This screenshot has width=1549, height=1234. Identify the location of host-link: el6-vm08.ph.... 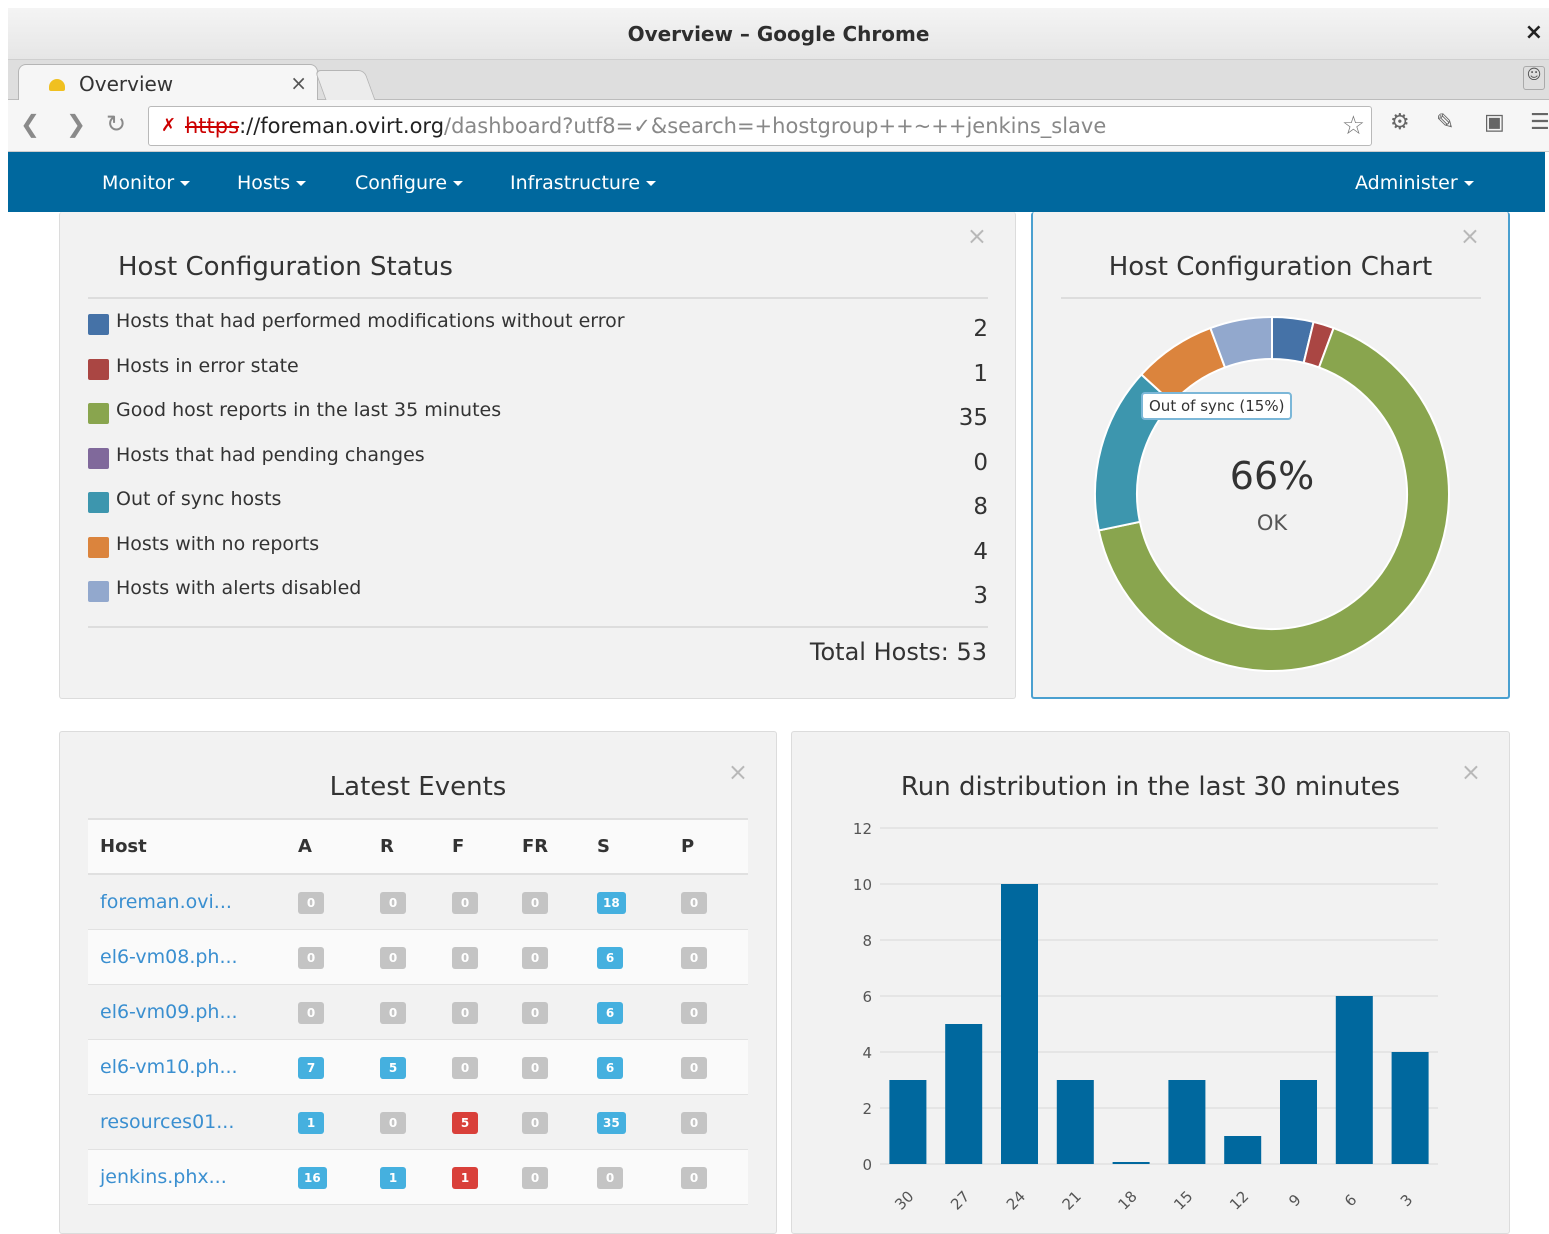
(169, 957).